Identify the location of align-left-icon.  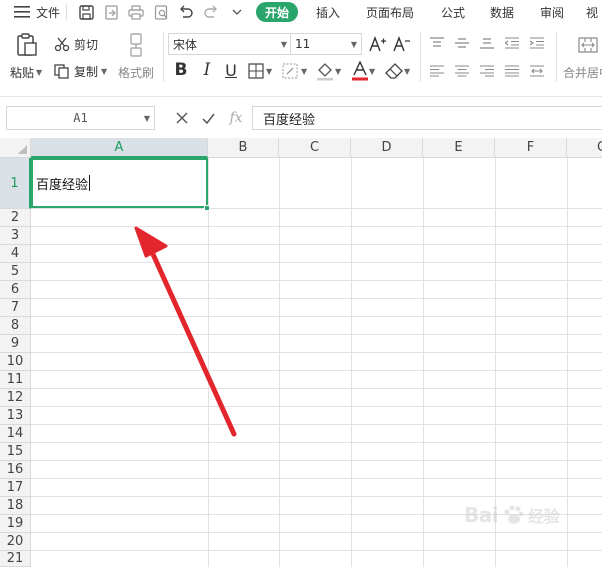
(438, 71).